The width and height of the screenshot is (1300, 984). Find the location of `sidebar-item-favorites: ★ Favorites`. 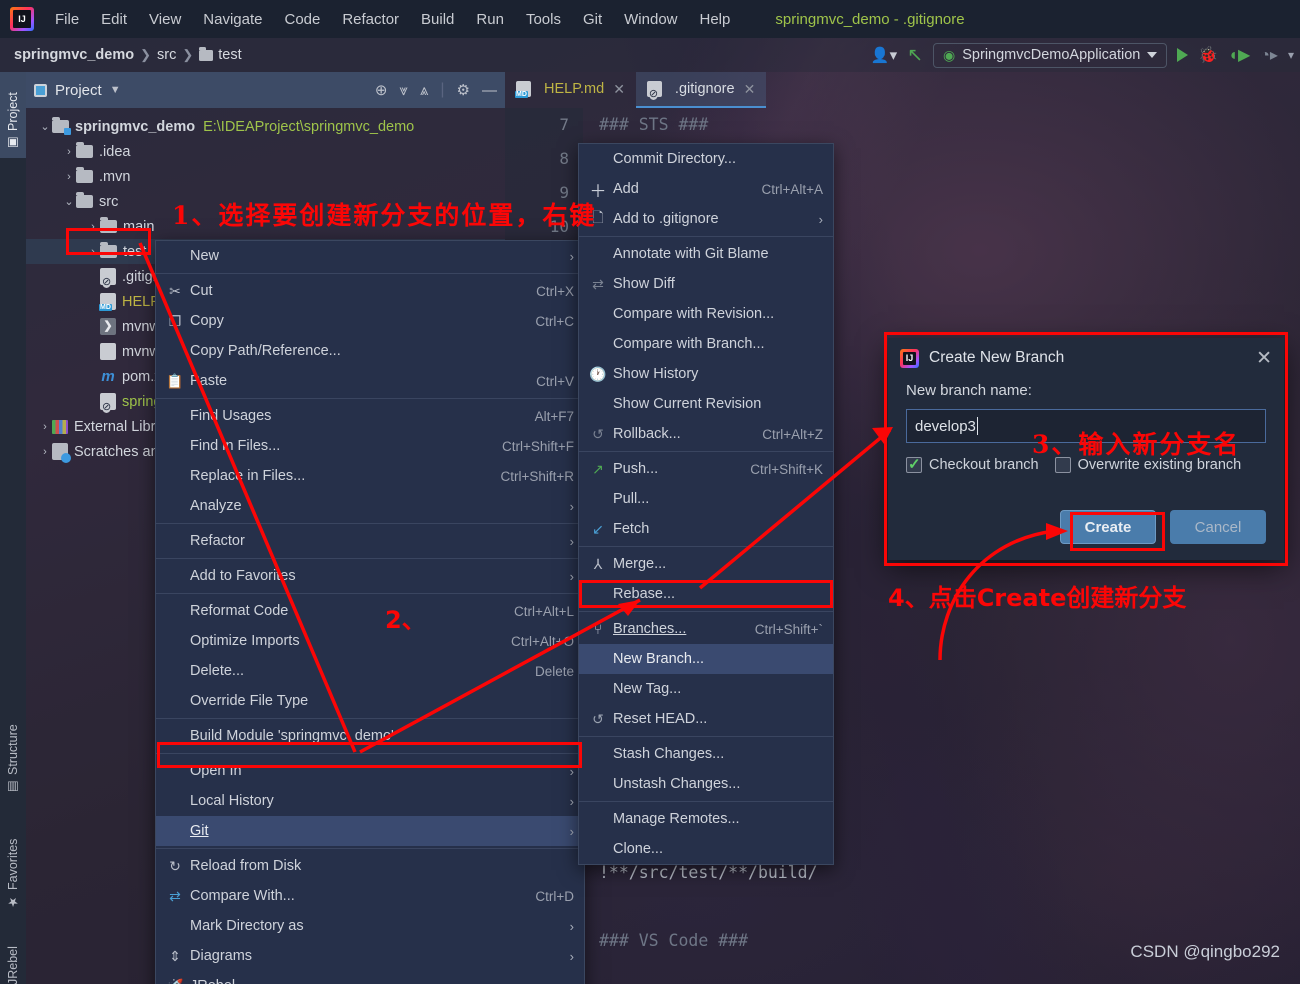

sidebar-item-favorites: ★ Favorites is located at coordinates (13, 864).